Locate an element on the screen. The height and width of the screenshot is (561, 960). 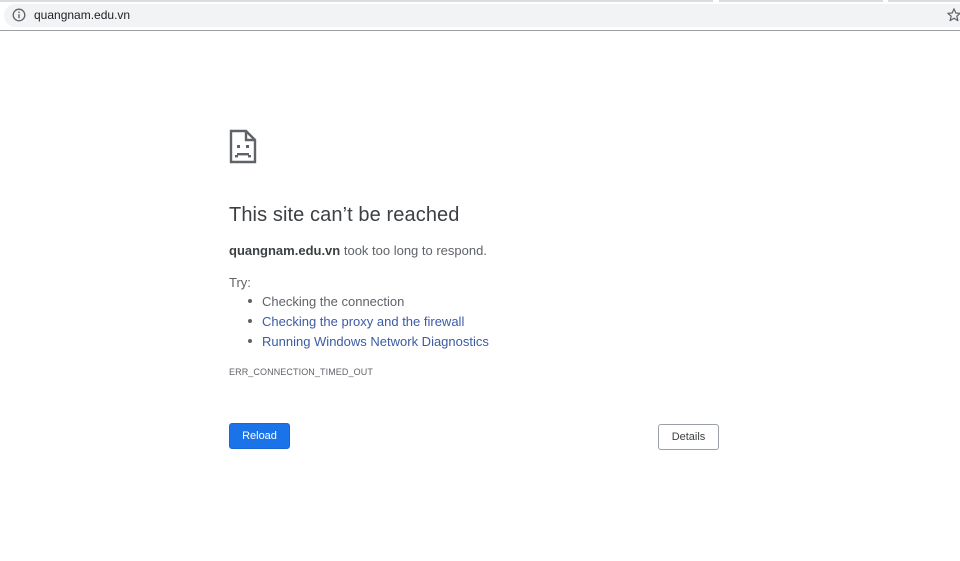
browser-toolbar: quangnam.edu.vn is located at coordinates (480, 15).